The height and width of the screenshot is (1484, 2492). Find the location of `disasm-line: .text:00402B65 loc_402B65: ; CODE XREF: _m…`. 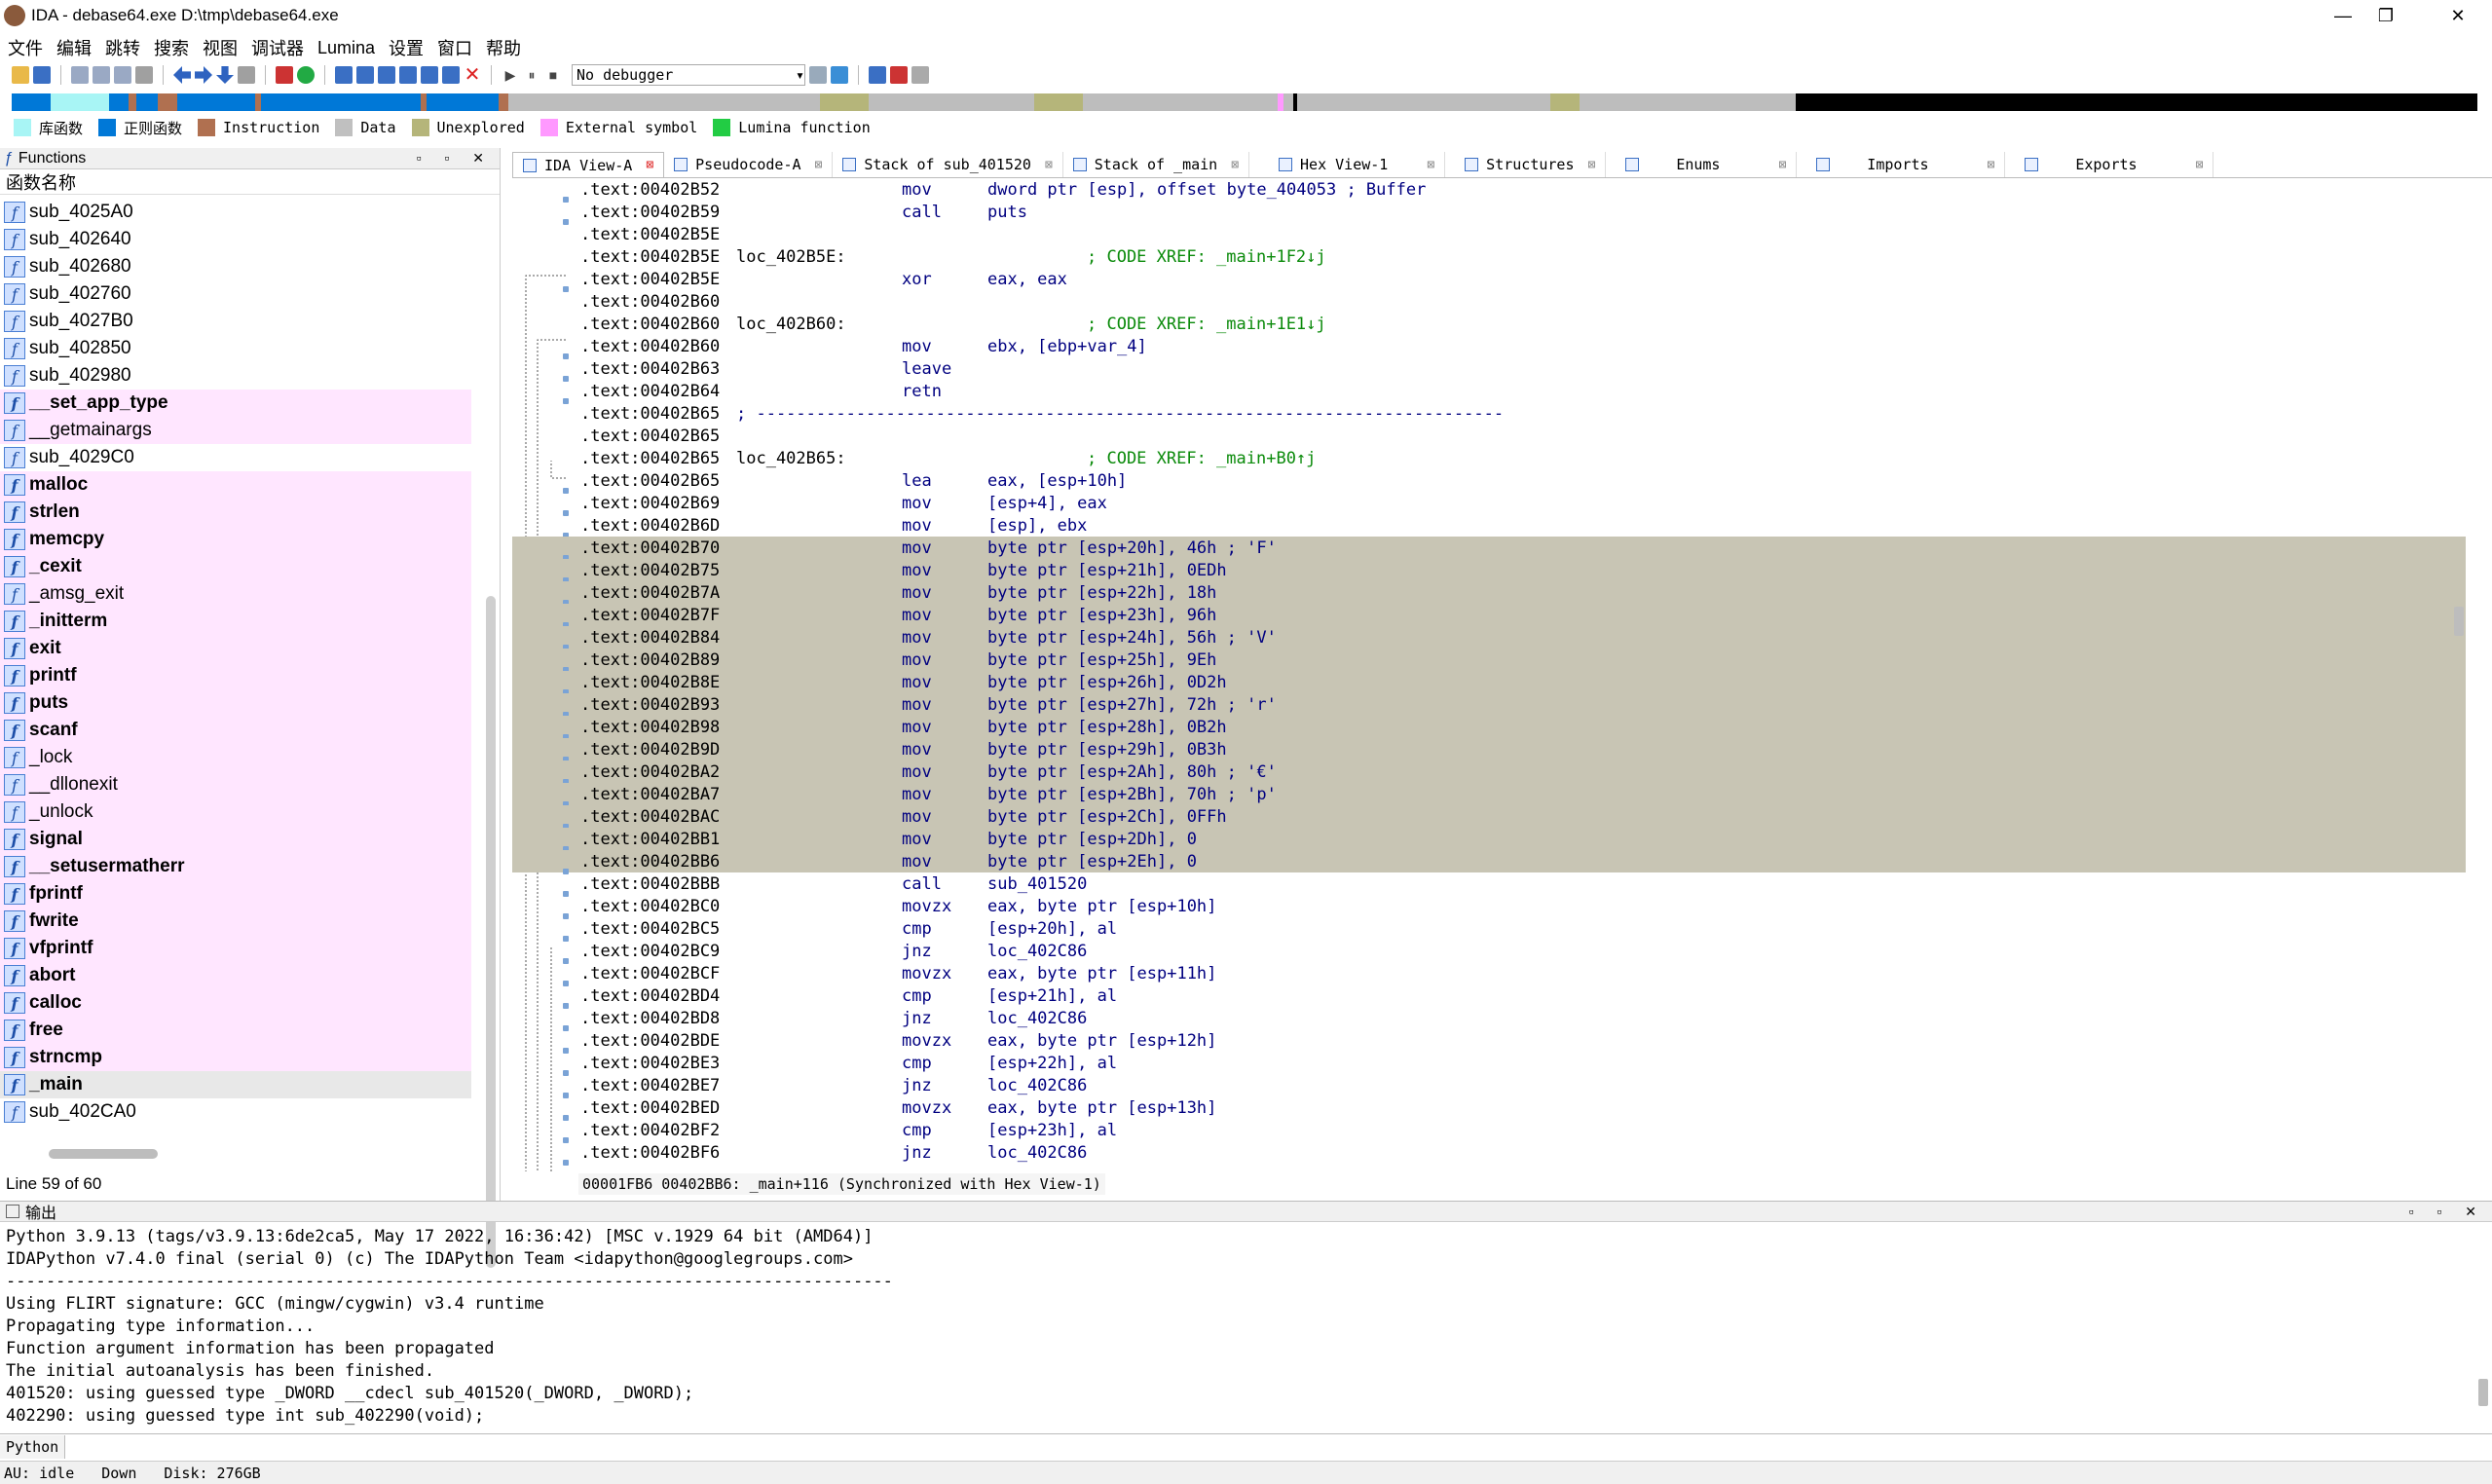

disasm-line: .text:00402B65 loc_402B65: ; CODE XREF: _m… is located at coordinates (1489, 458).